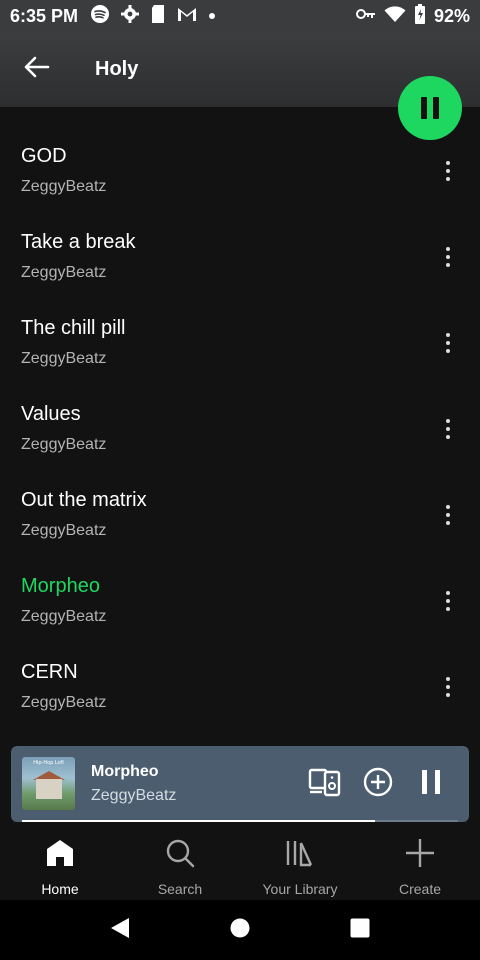  I want to click on vpn-key-icon, so click(365, 16).